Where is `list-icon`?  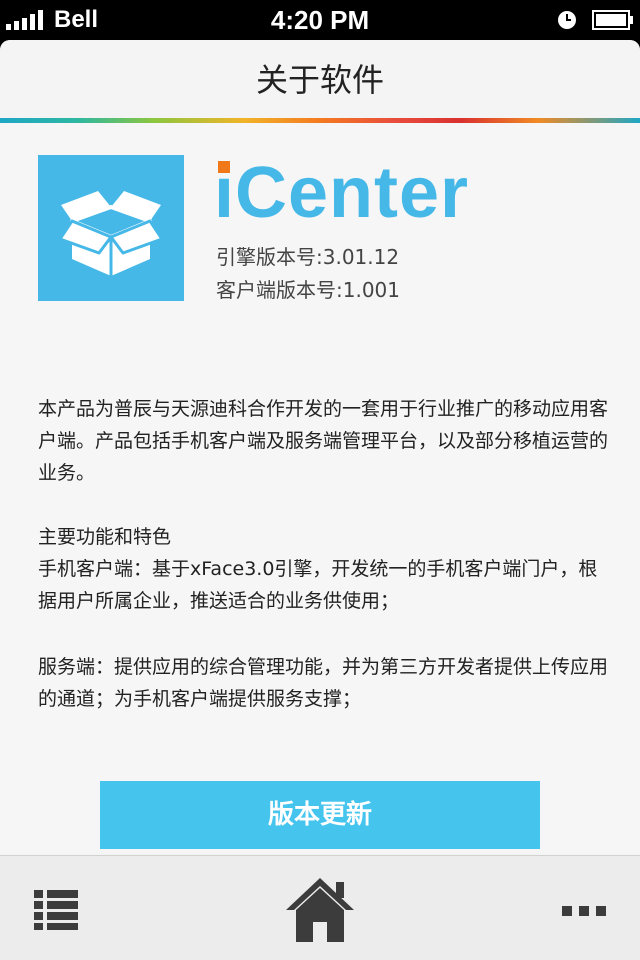 list-icon is located at coordinates (56, 910).